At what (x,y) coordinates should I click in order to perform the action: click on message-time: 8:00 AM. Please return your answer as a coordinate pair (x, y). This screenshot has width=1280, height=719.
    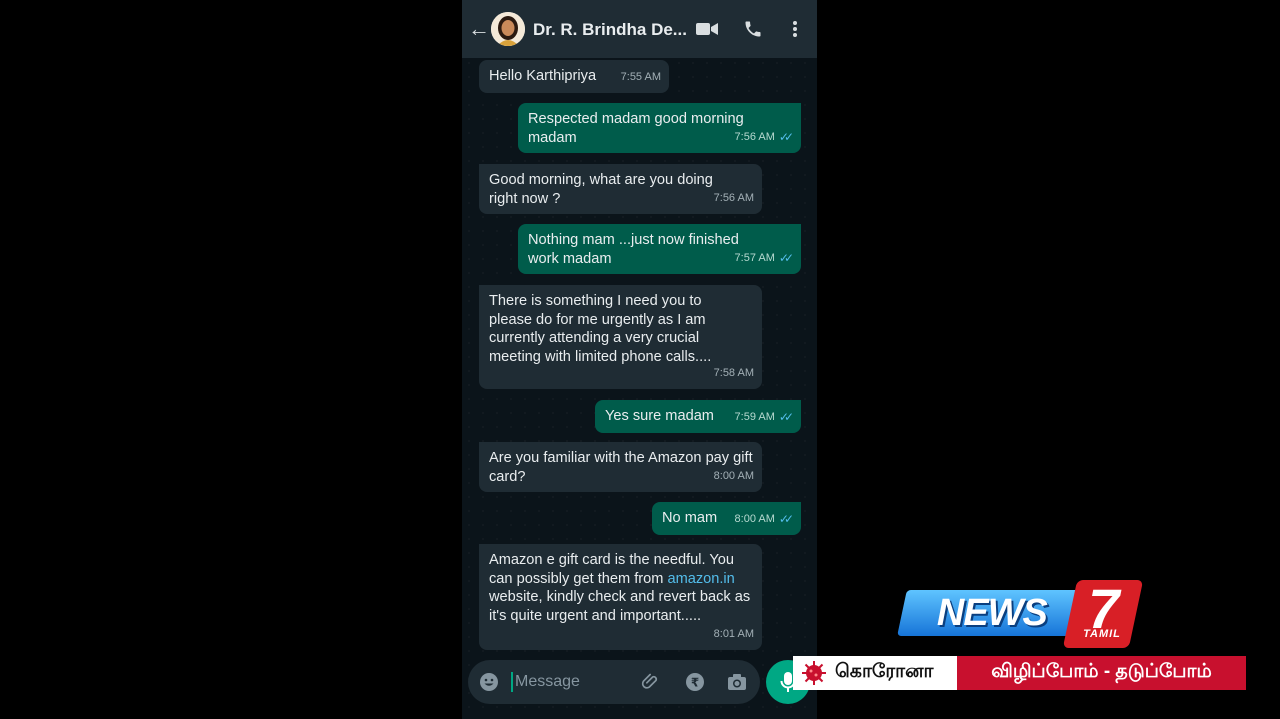
    Looking at the image, I should click on (733, 476).